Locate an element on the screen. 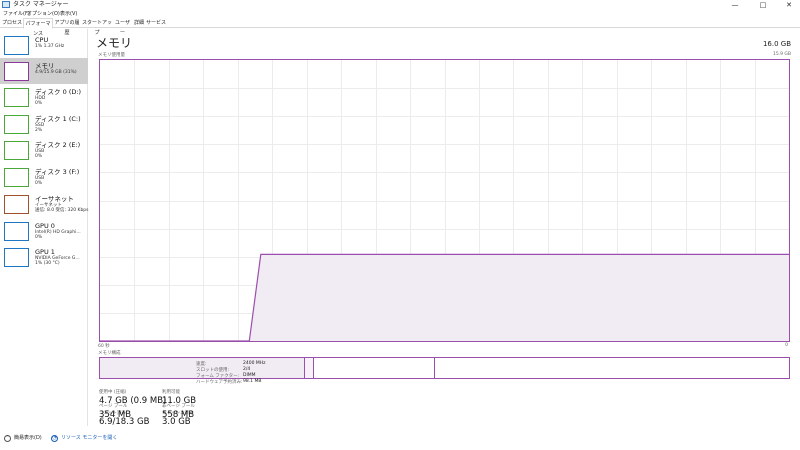 This screenshot has height=450, width=800. prop-speed-value: 2400 MHz is located at coordinates (254, 363).